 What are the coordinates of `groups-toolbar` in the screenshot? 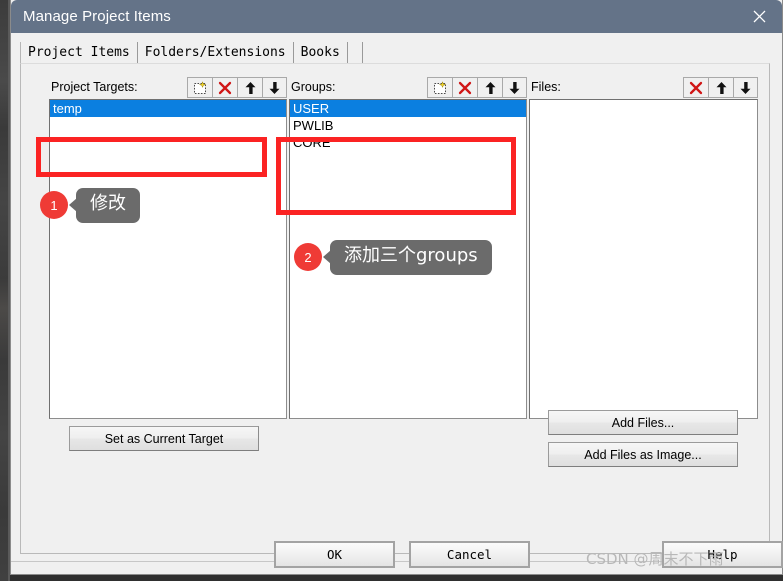 It's located at (477, 87).